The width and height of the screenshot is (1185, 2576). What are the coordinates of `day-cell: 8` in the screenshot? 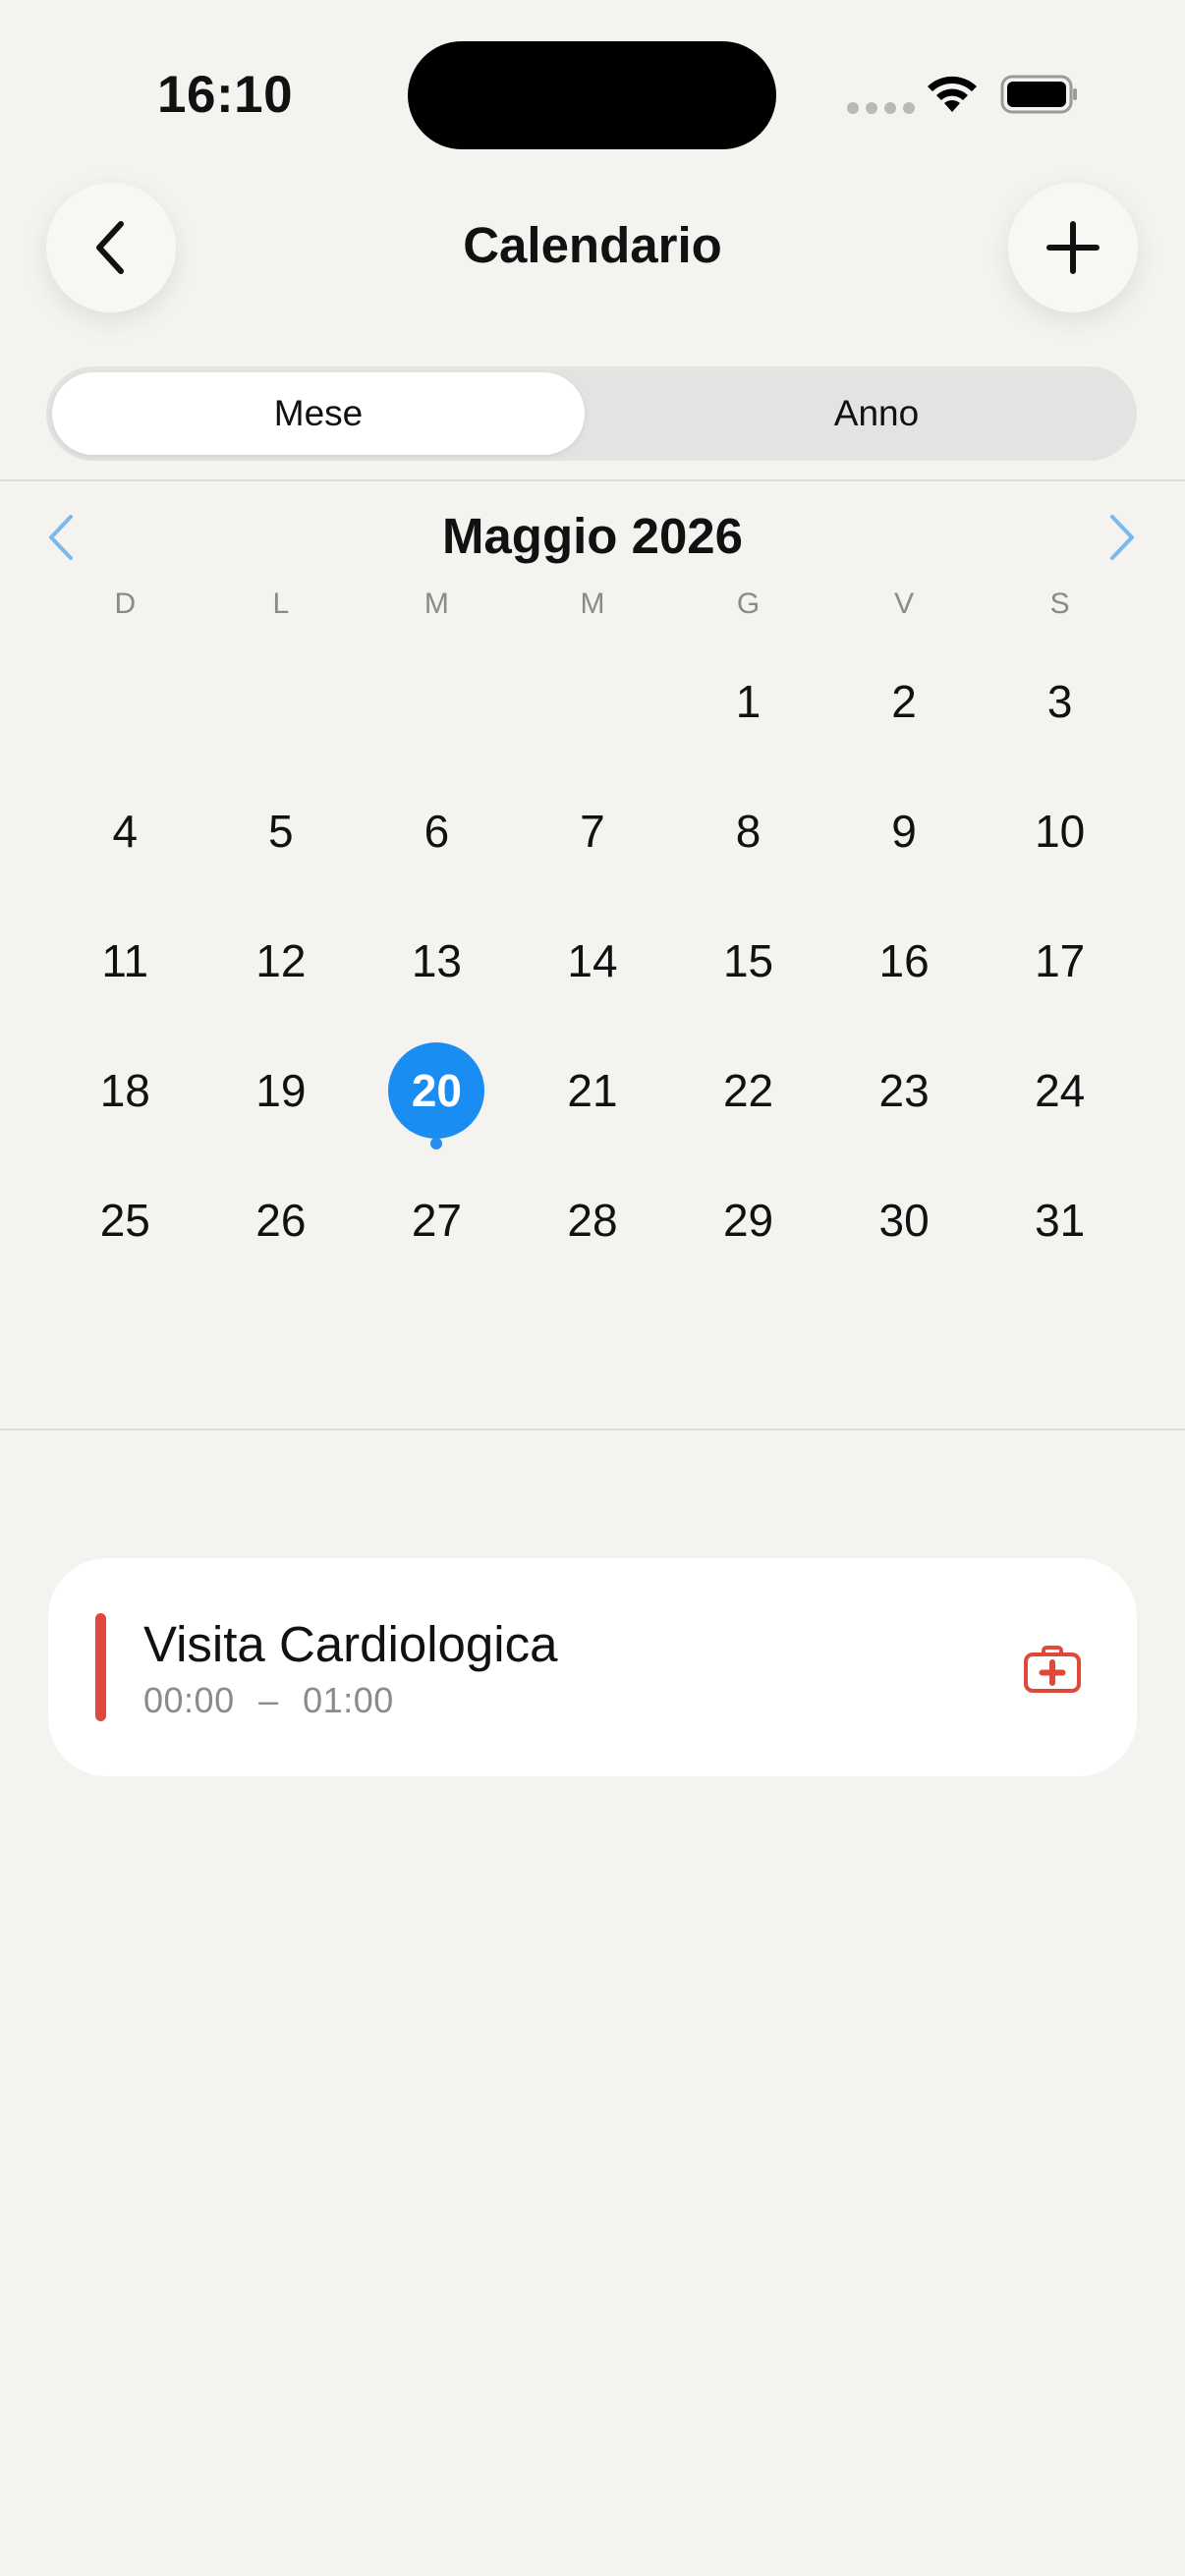 It's located at (748, 831).